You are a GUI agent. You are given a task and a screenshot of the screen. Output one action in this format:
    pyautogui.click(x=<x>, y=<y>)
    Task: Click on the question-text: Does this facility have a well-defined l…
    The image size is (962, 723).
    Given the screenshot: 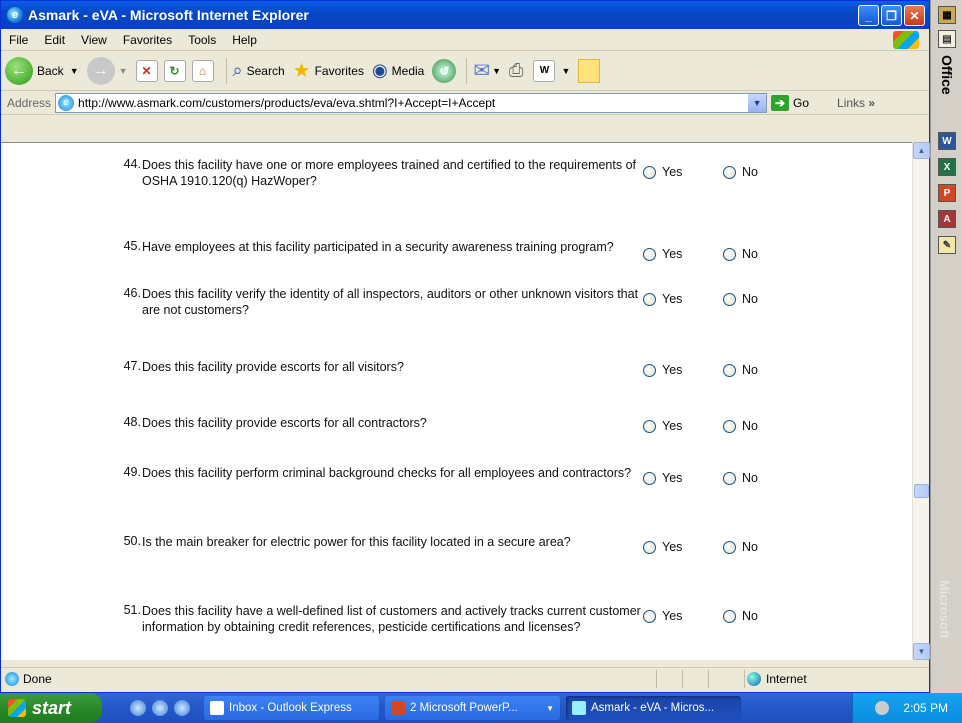 What is the action you would take?
    pyautogui.click(x=391, y=619)
    